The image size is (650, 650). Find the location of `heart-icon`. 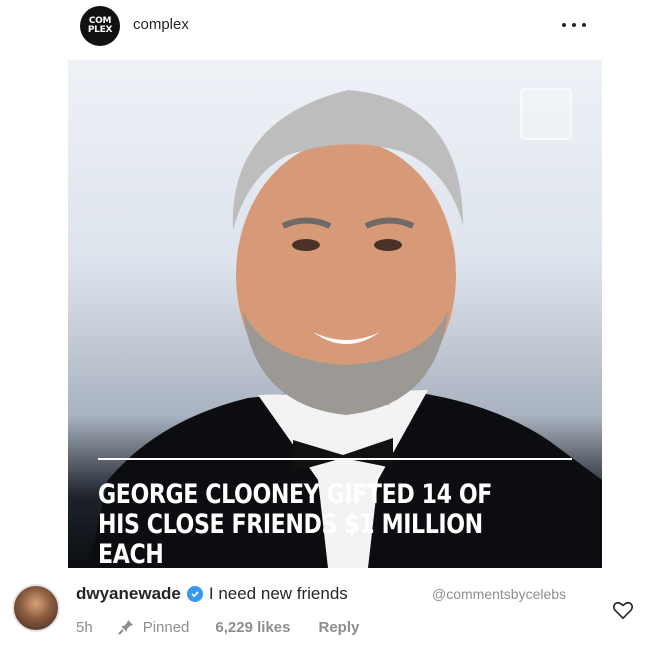

heart-icon is located at coordinates (623, 610).